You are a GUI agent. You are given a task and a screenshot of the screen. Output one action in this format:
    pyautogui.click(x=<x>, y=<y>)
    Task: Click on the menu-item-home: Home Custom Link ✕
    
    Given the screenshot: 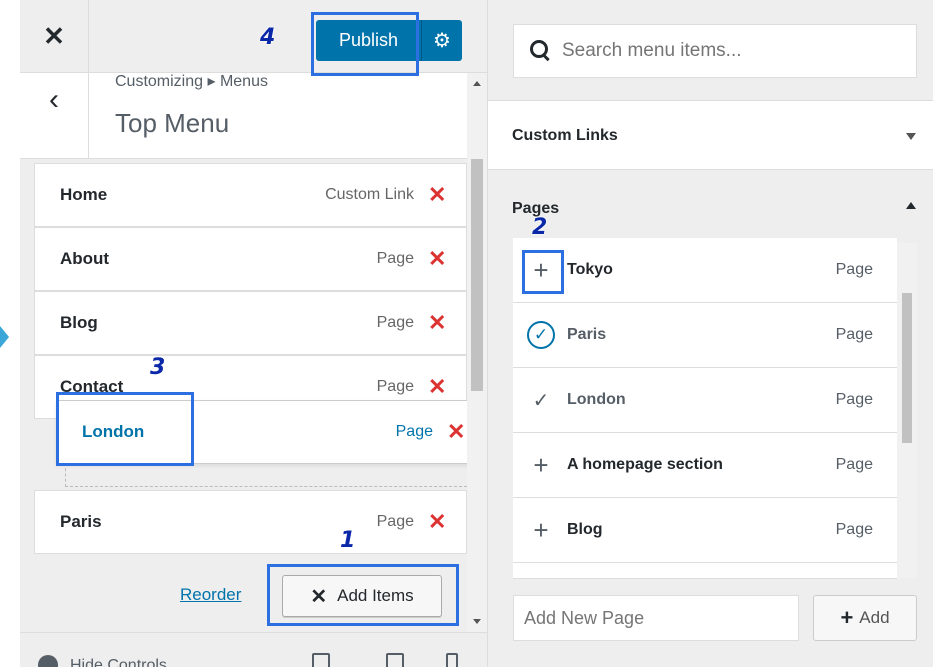 What is the action you would take?
    pyautogui.click(x=250, y=195)
    